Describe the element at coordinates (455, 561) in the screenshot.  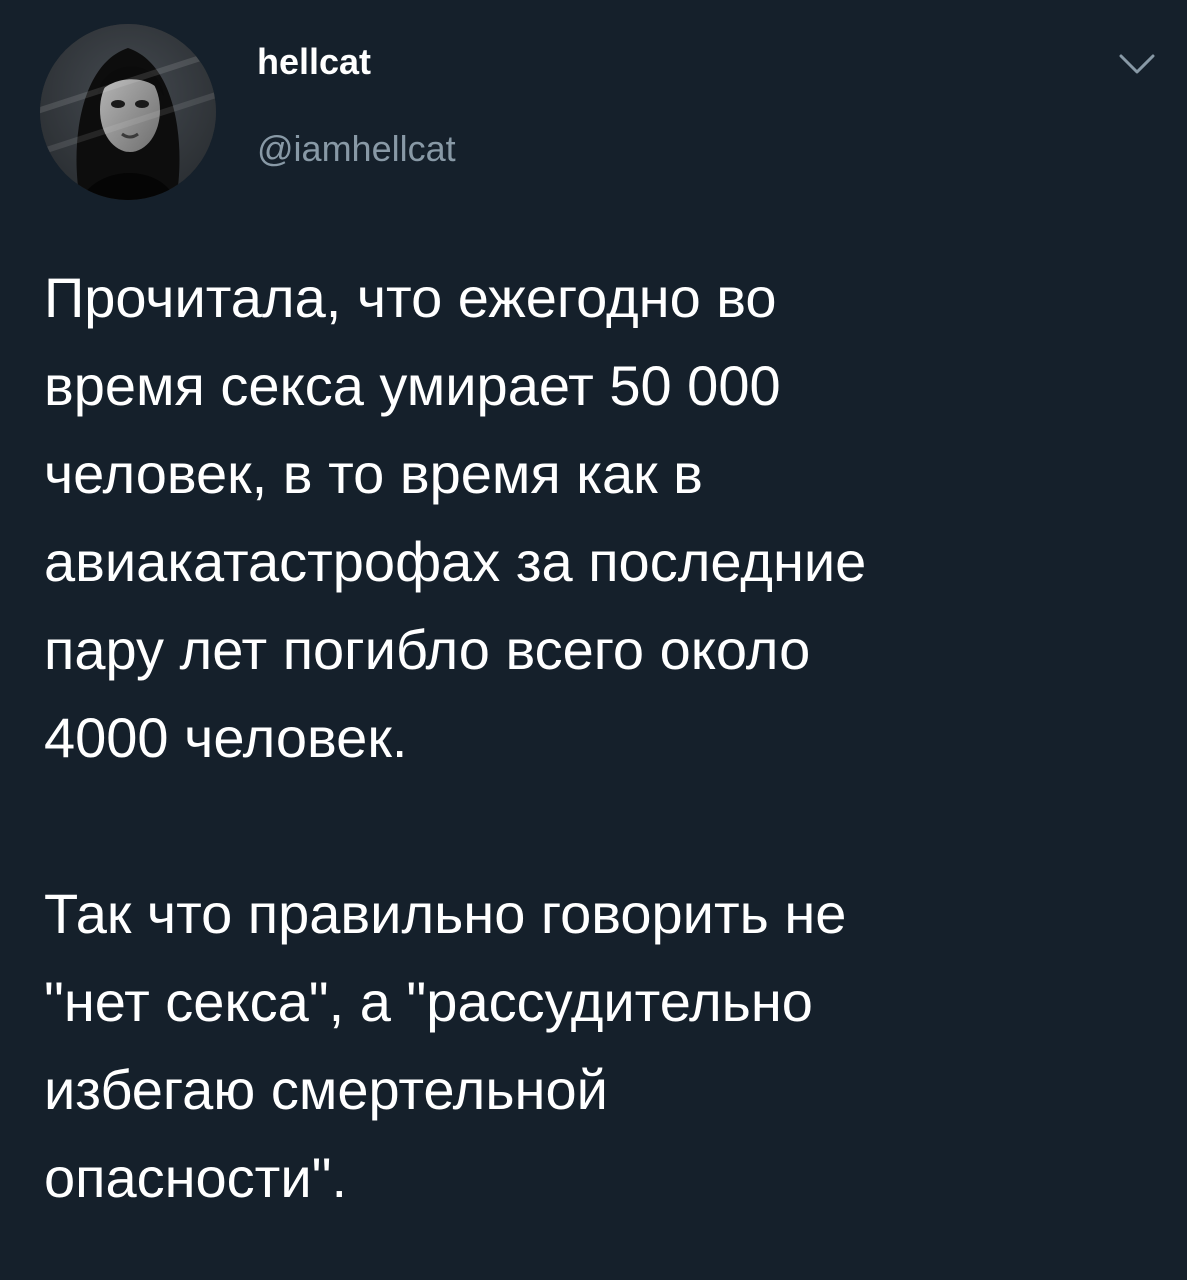
I see `tweet-line: авиакатастрофах за последние` at that location.